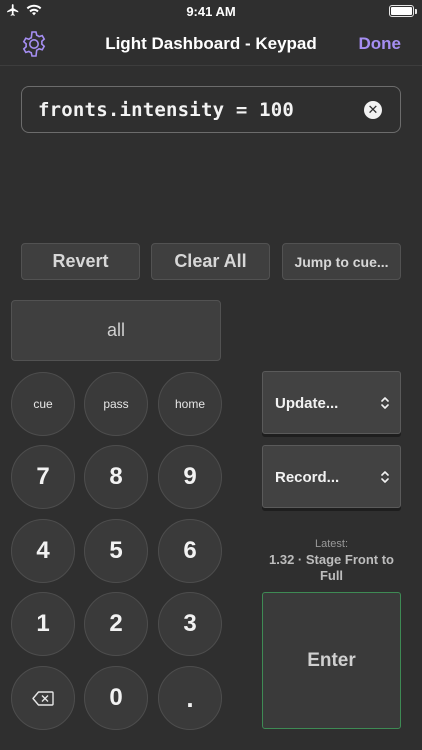  What do you see at coordinates (80, 261) in the screenshot?
I see `revert-button: Revert` at bounding box center [80, 261].